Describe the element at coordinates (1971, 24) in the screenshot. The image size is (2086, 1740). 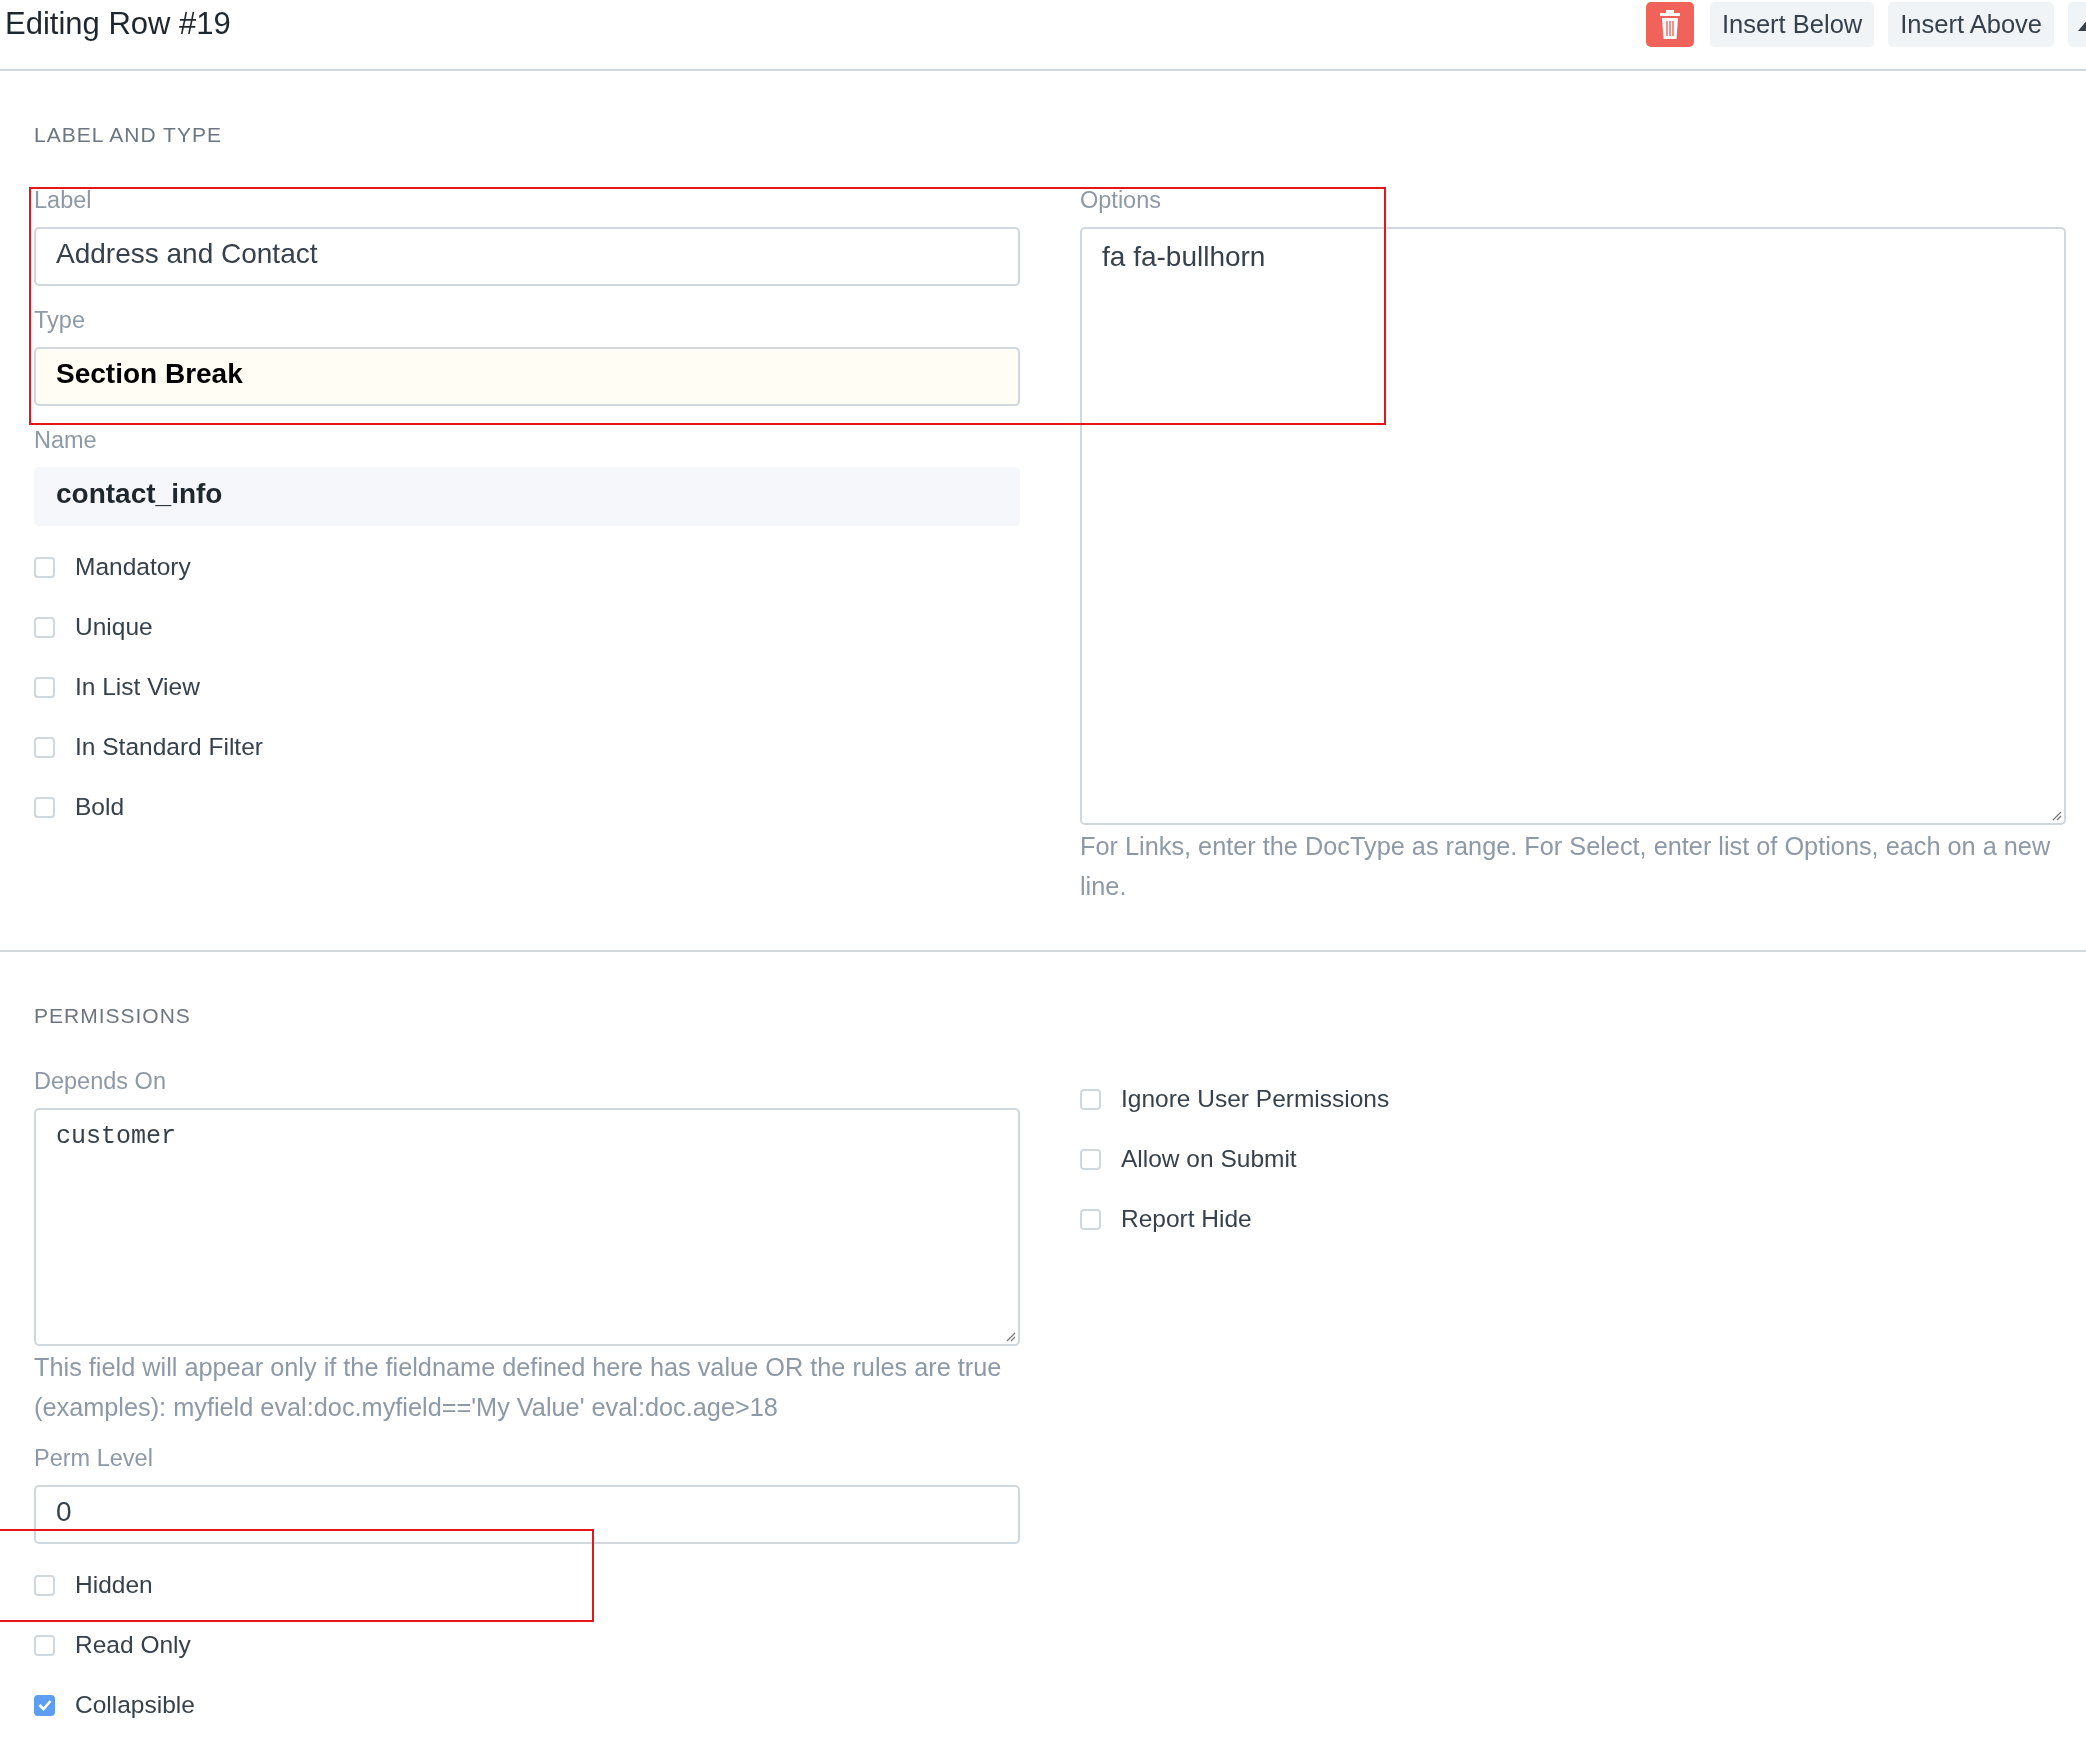
I see `insert-button: Insert Above` at that location.